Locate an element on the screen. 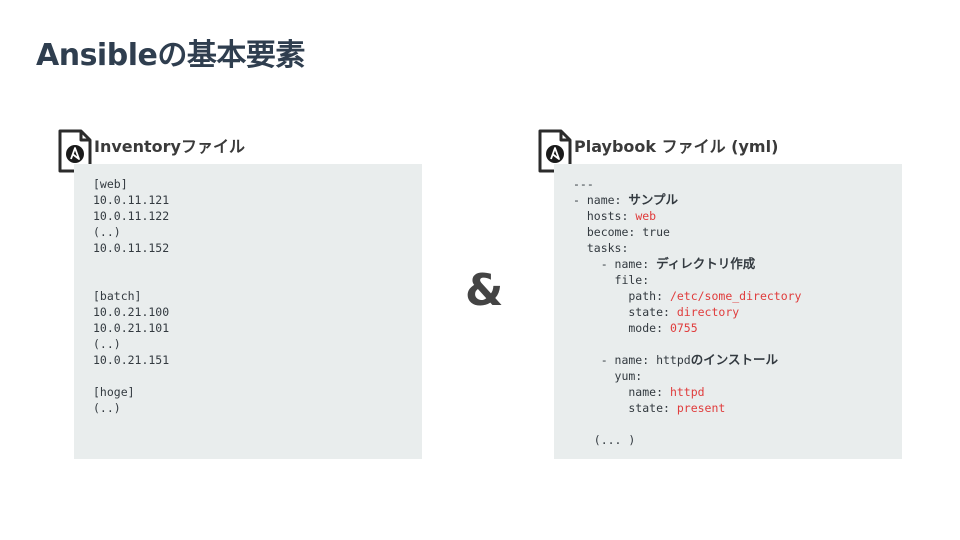 This screenshot has width=960, height=540. code-line: state: present is located at coordinates (649, 408).